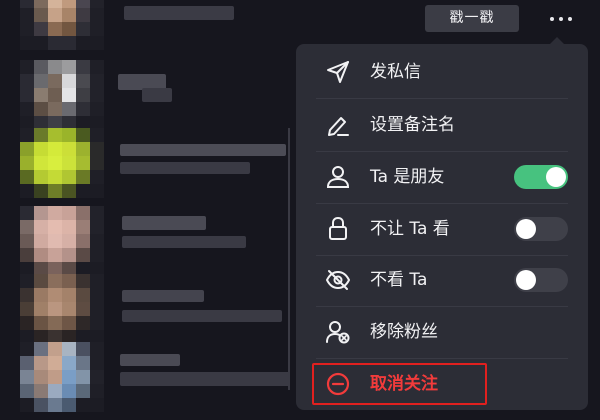 The image size is (600, 420). I want to click on scrollbar, so click(289, 259).